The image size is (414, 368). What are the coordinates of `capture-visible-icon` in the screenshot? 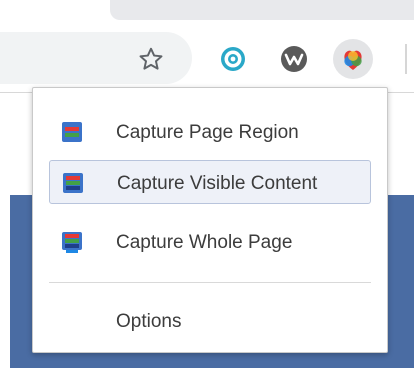 It's located at (73, 183).